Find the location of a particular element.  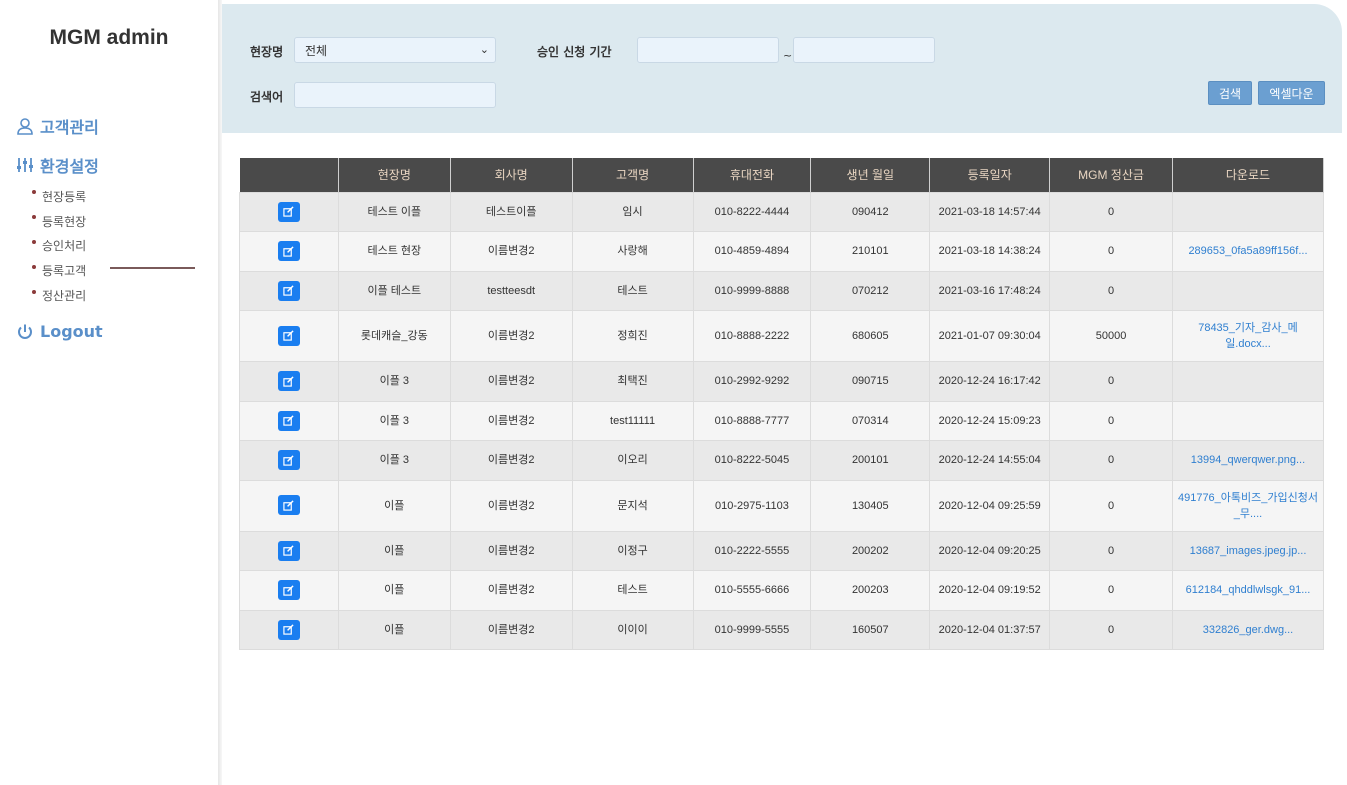

table-header-row: 현장명 회사명 고객명 휴대전화 생년 월일 등록일자 MGM 정산금 다운로드 is located at coordinates (782, 175).